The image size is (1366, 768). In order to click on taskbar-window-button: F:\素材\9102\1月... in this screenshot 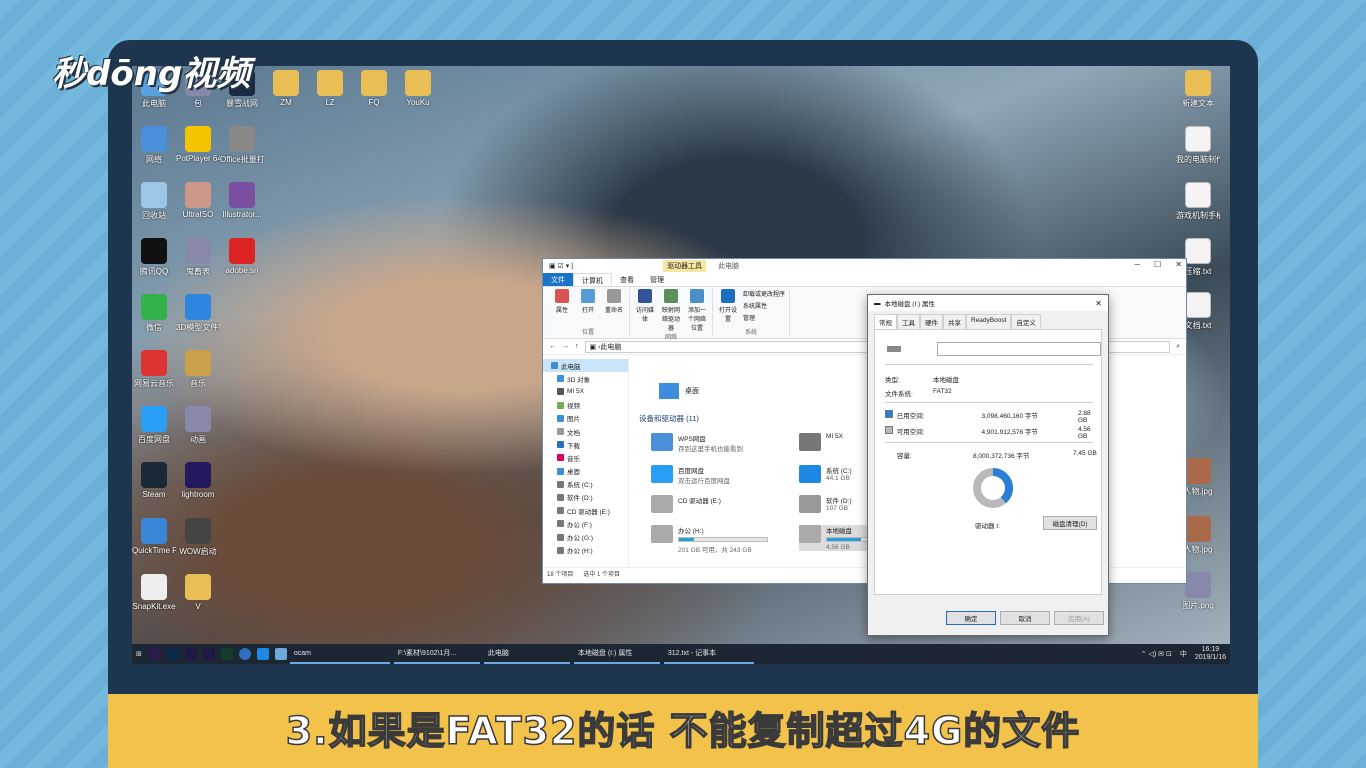, I will do `click(436, 654)`.